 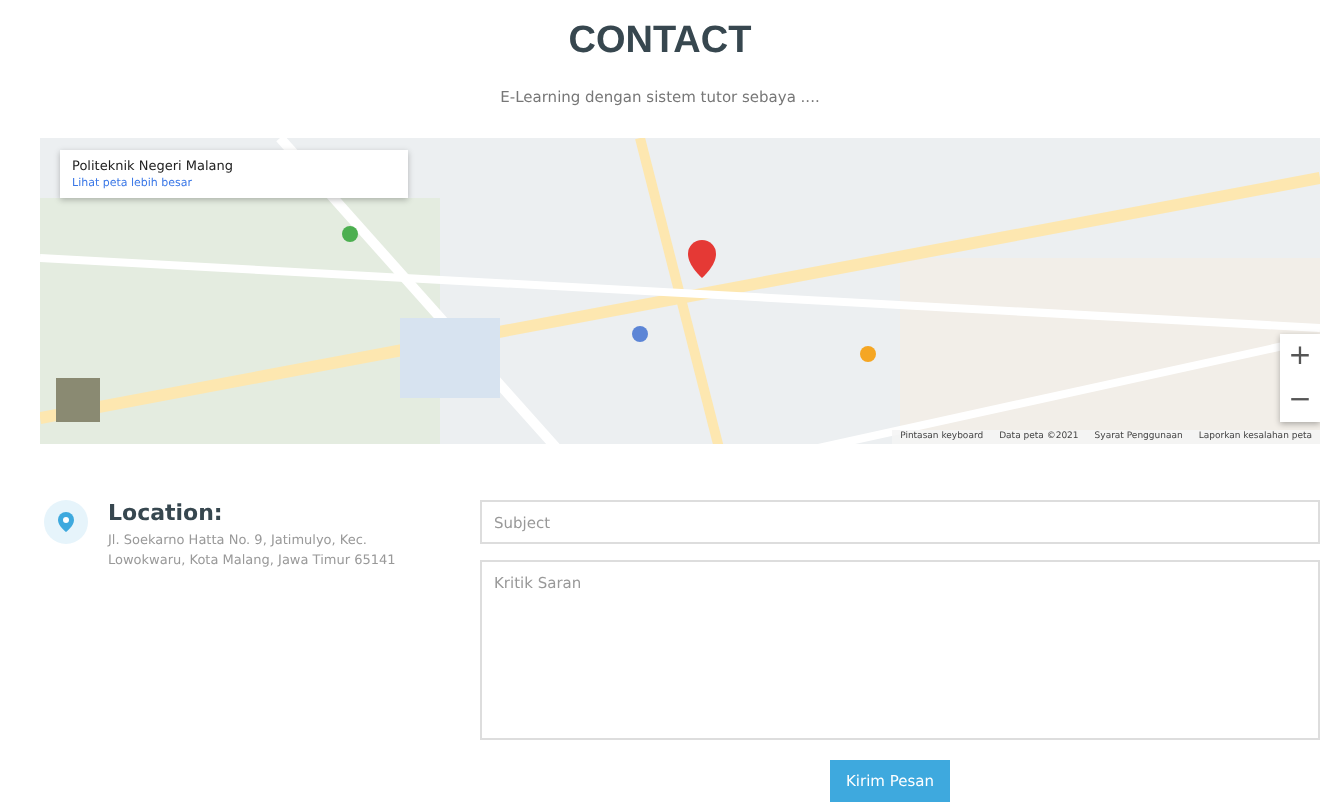 I want to click on zoom-out-button: −, so click(x=1300, y=400).